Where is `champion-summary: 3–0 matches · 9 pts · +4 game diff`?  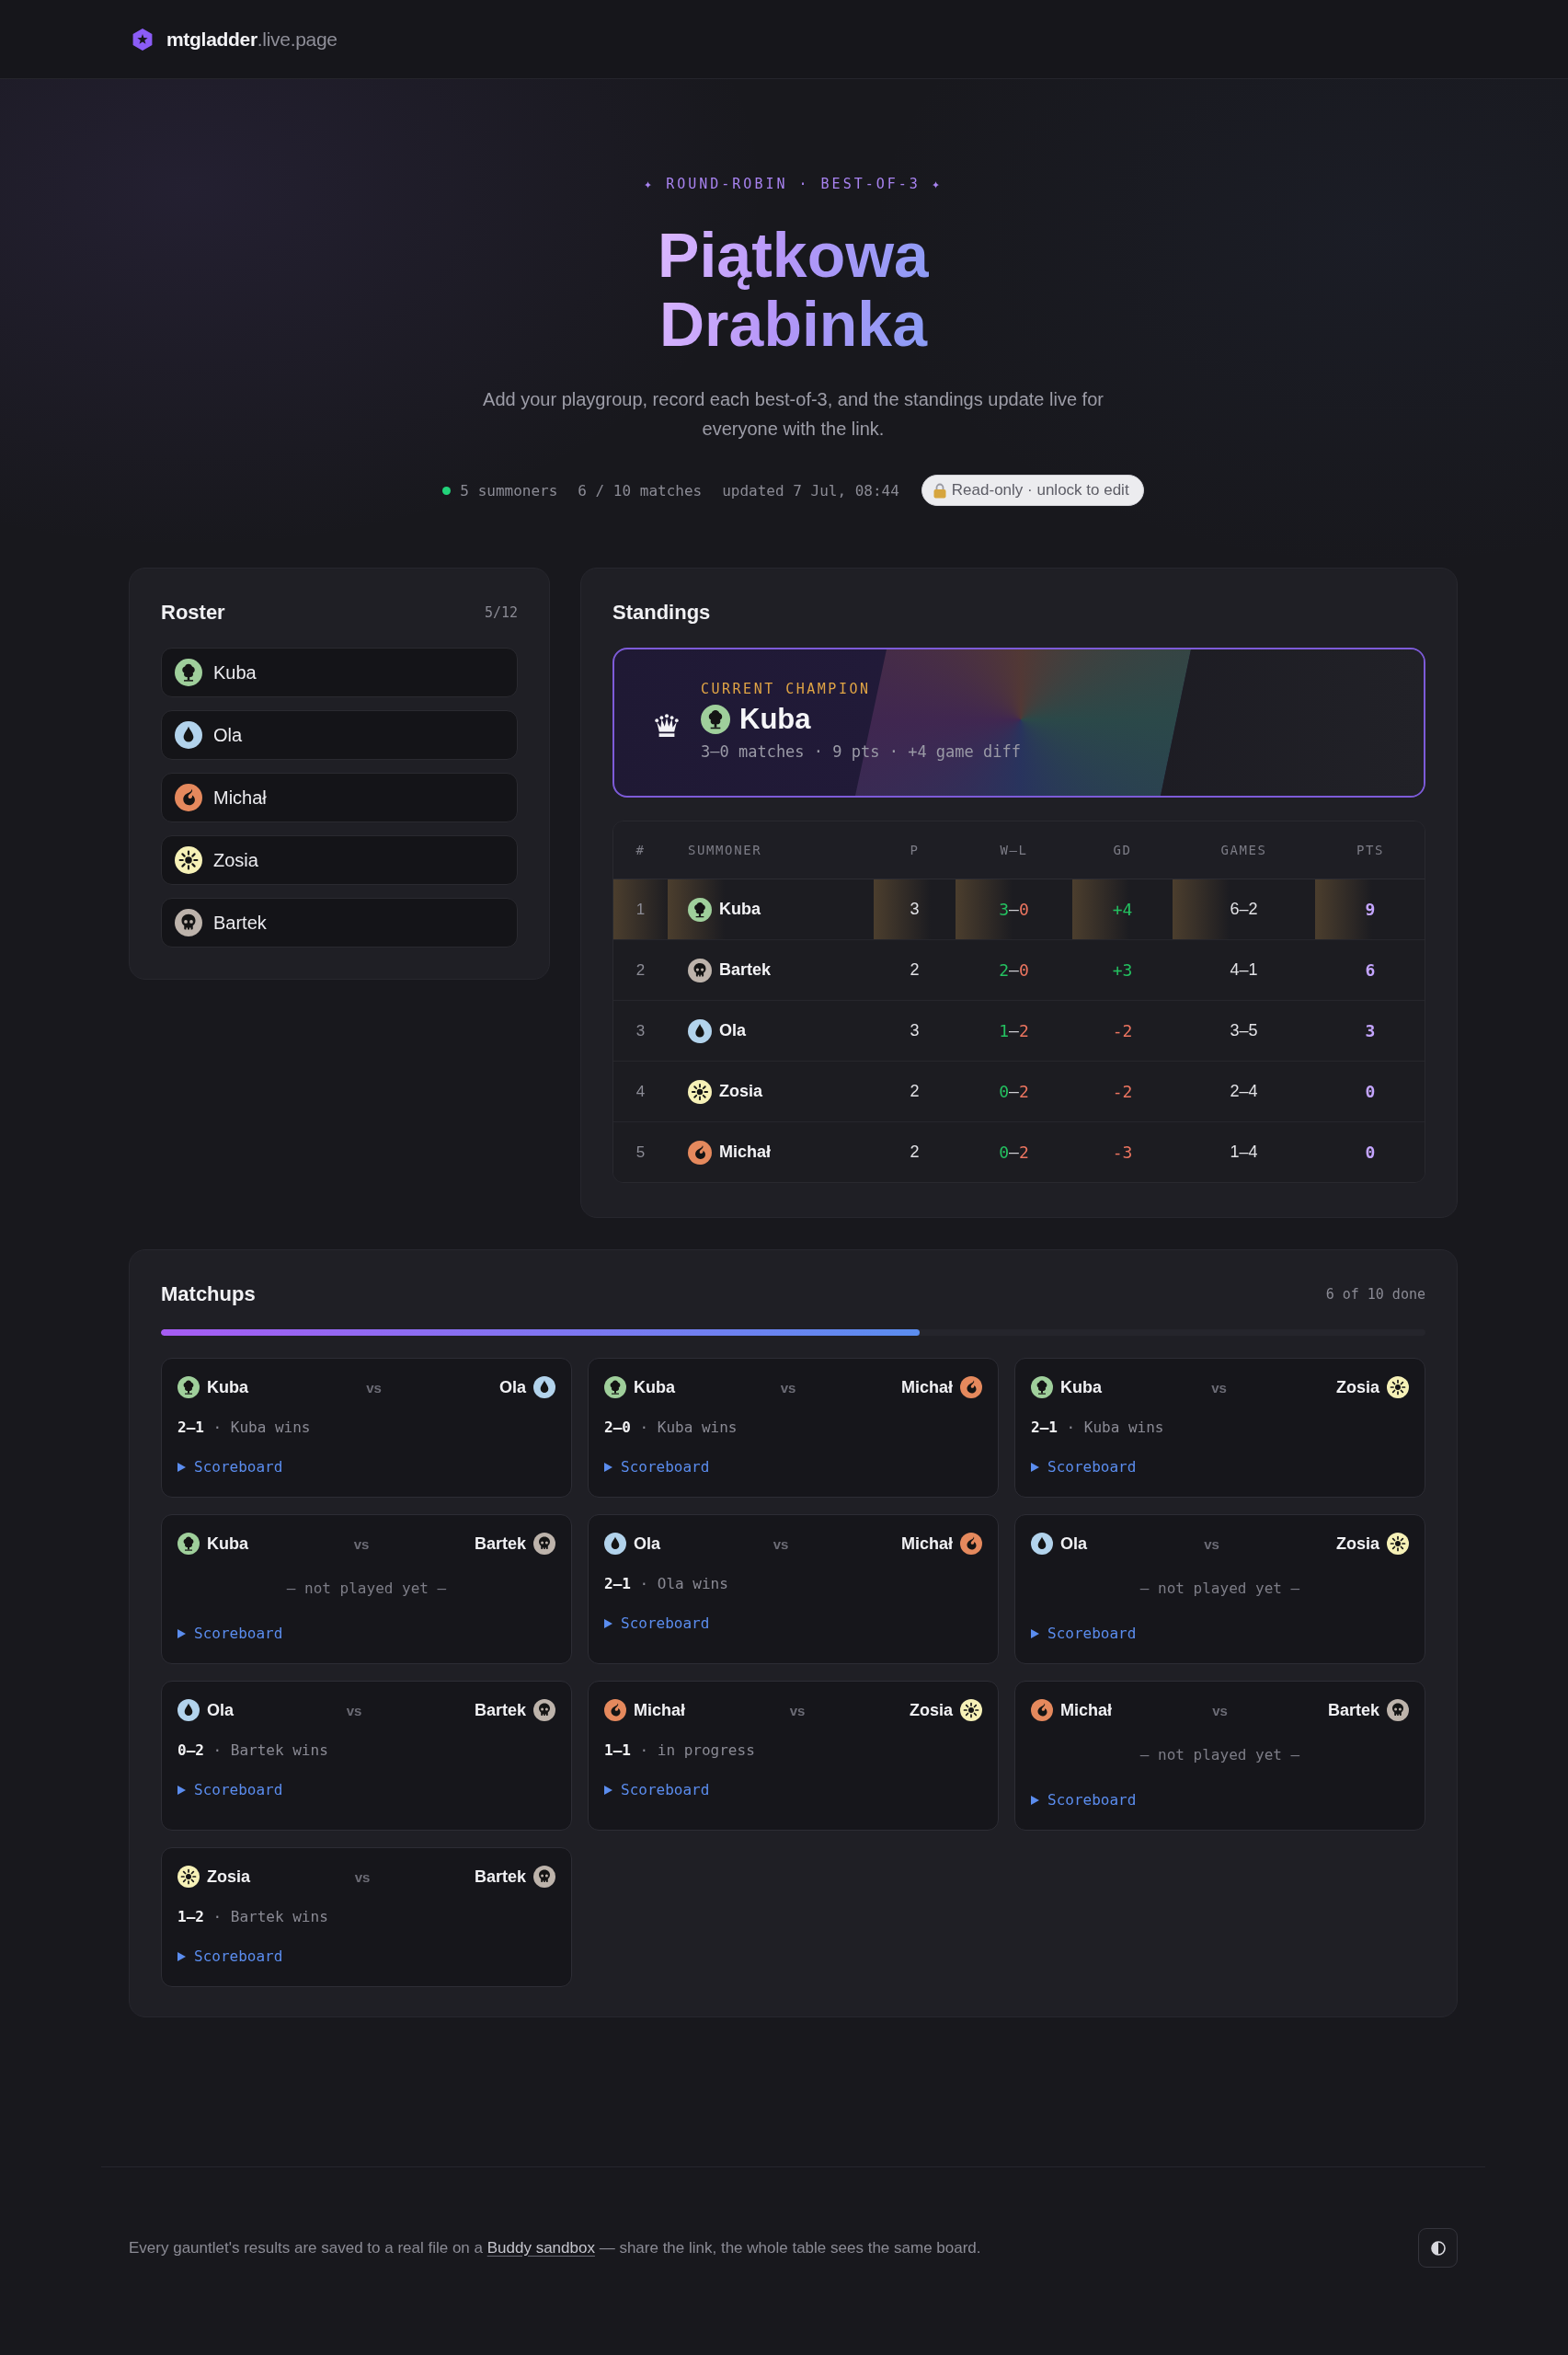 champion-summary: 3–0 matches · 9 pts · +4 game diff is located at coordinates (861, 751).